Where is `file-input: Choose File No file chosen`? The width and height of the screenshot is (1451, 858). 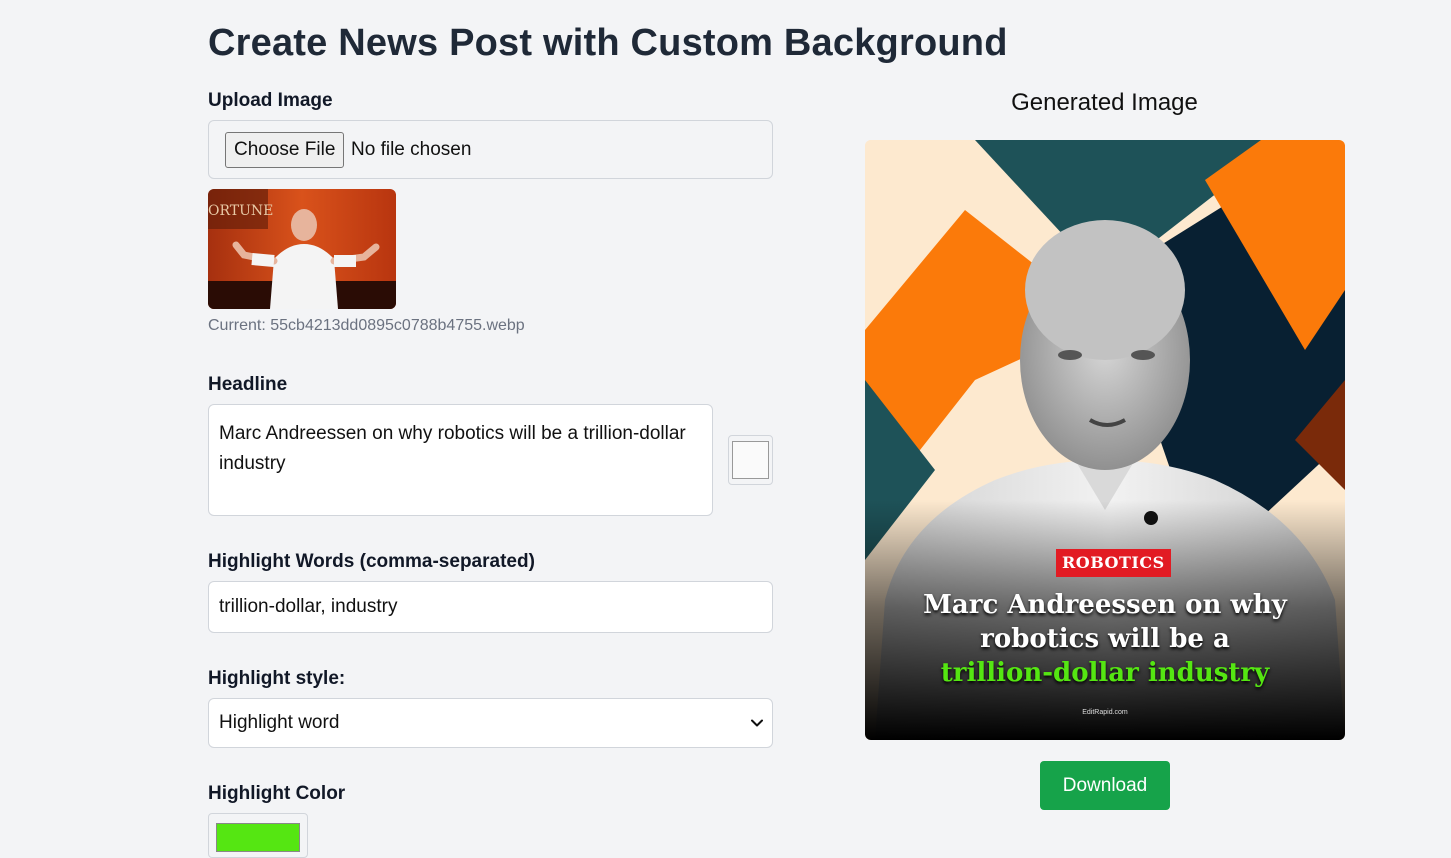
file-input: Choose File No file chosen is located at coordinates (490, 149).